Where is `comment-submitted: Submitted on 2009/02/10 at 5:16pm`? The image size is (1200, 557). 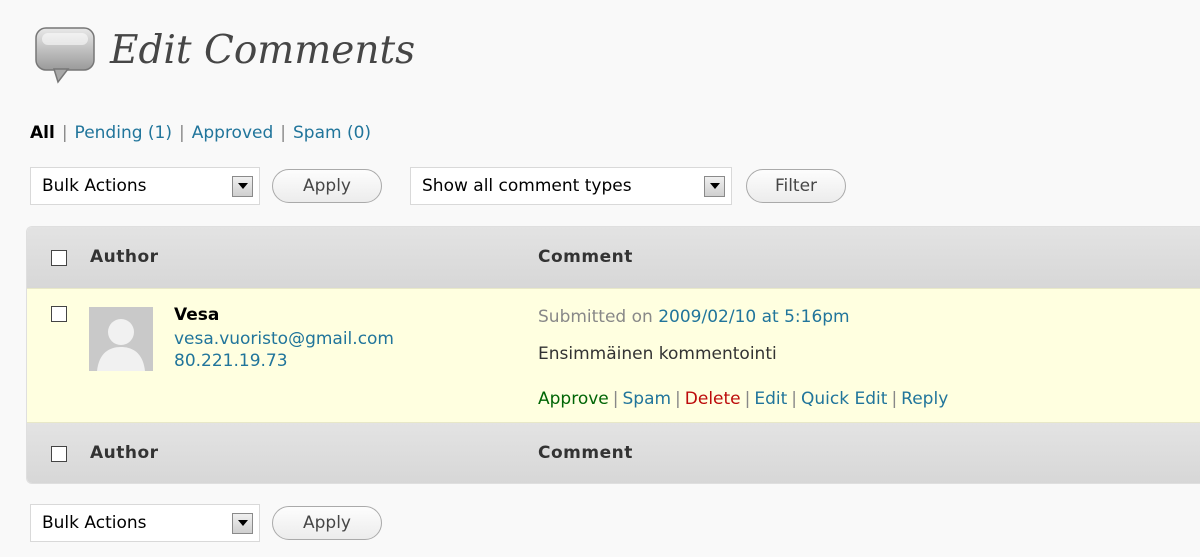 comment-submitted: Submitted on 2009/02/10 at 5:16pm is located at coordinates (694, 317).